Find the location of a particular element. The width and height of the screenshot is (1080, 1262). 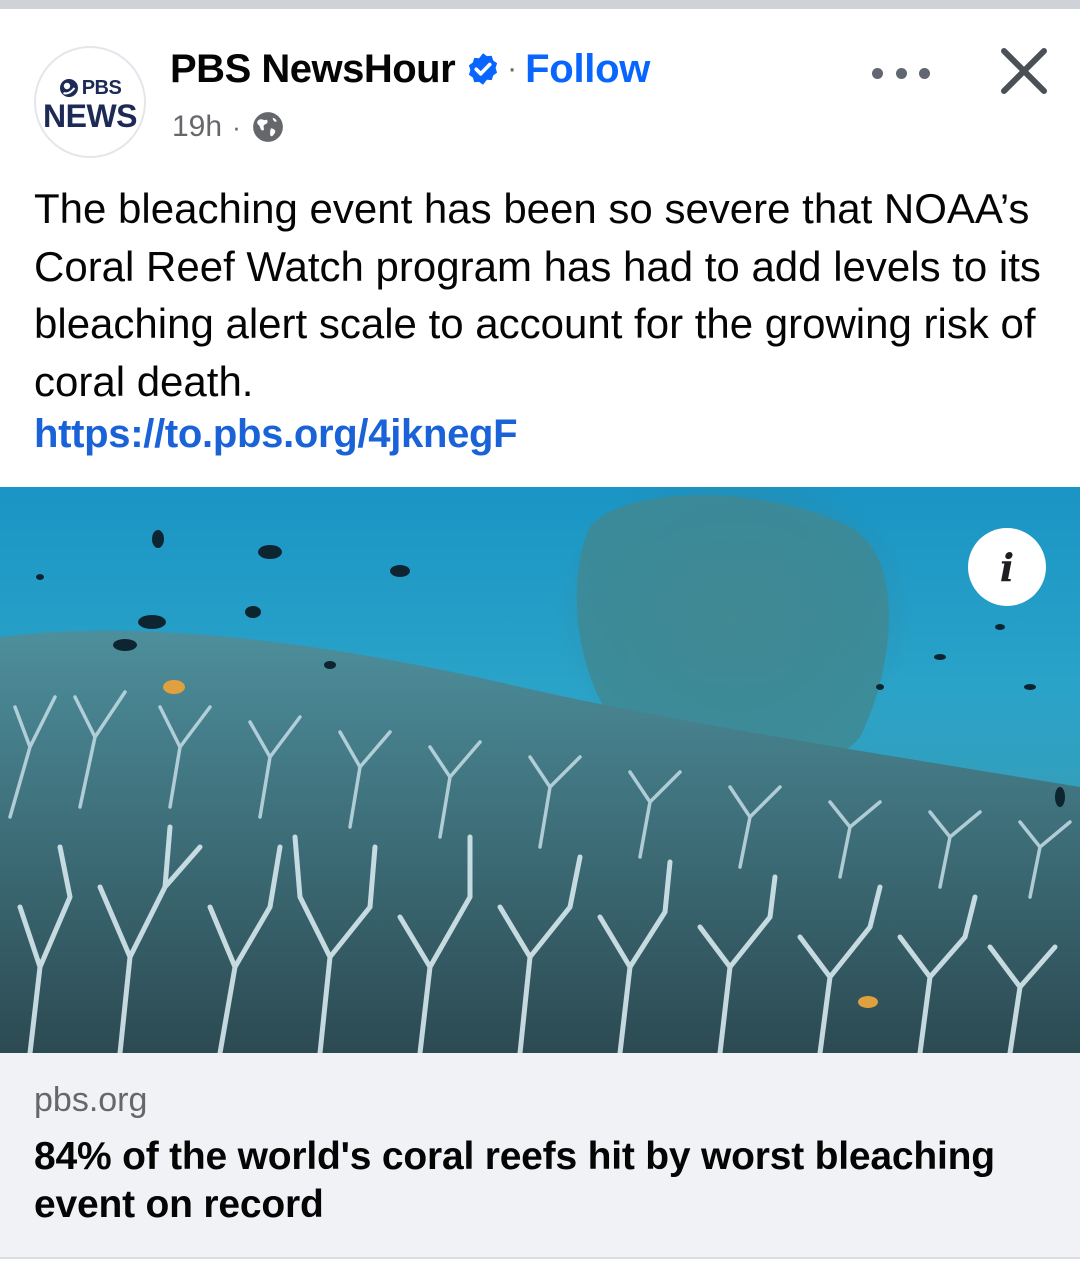

verified-badge-icon is located at coordinates (483, 69).